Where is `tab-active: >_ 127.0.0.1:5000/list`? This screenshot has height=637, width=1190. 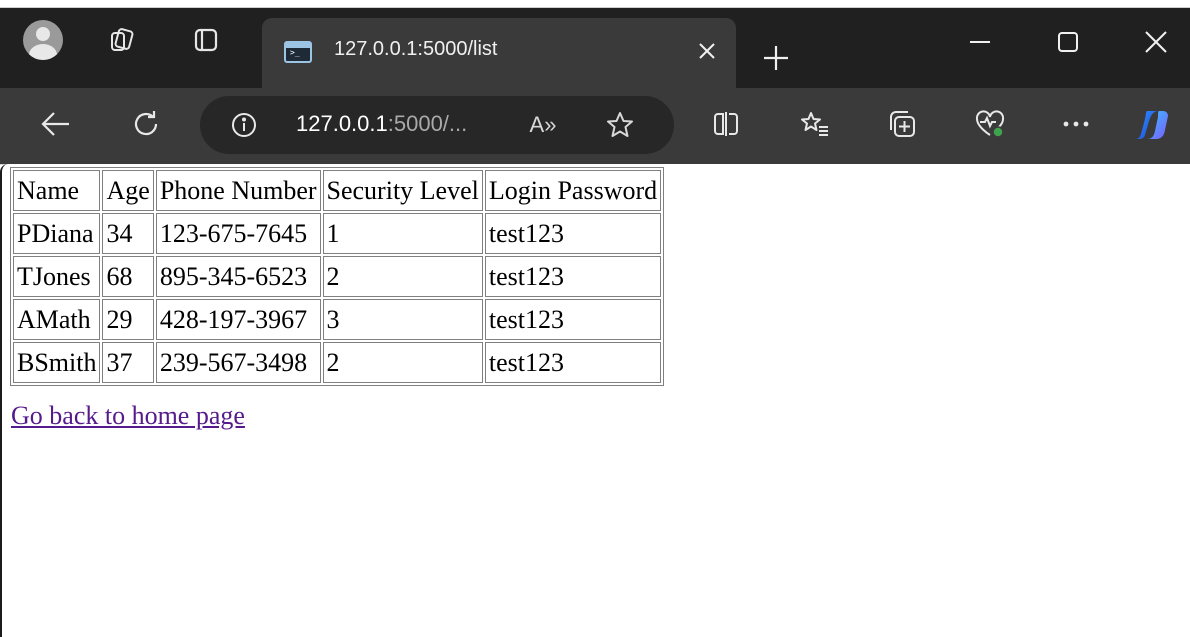 tab-active: >_ 127.0.0.1:5000/list is located at coordinates (499, 53).